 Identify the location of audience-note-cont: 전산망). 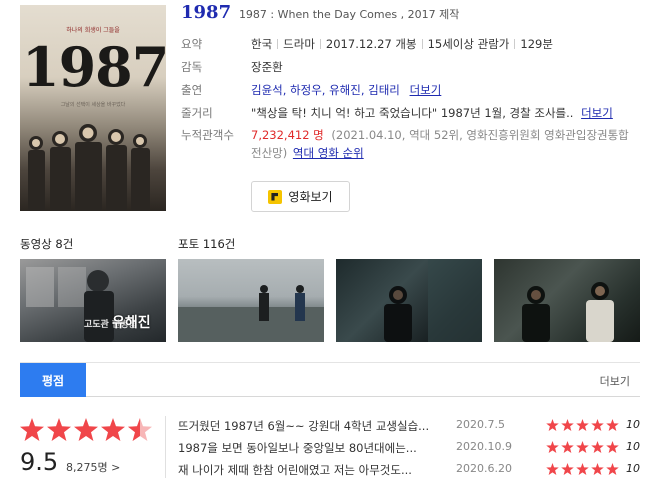
(269, 153).